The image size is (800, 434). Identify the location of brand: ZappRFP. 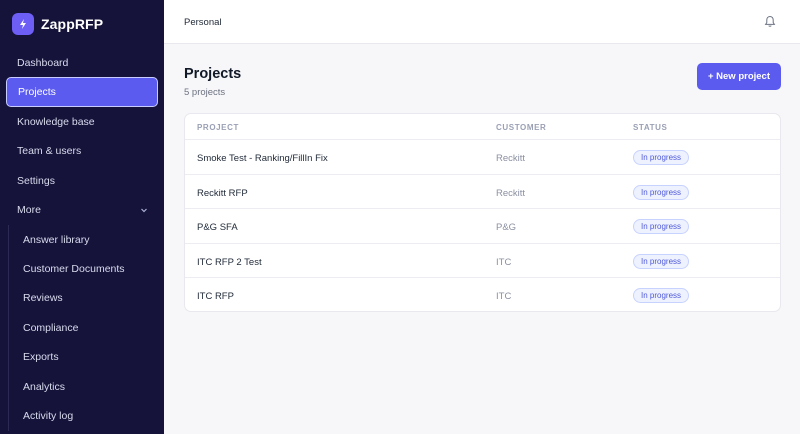
(57, 24).